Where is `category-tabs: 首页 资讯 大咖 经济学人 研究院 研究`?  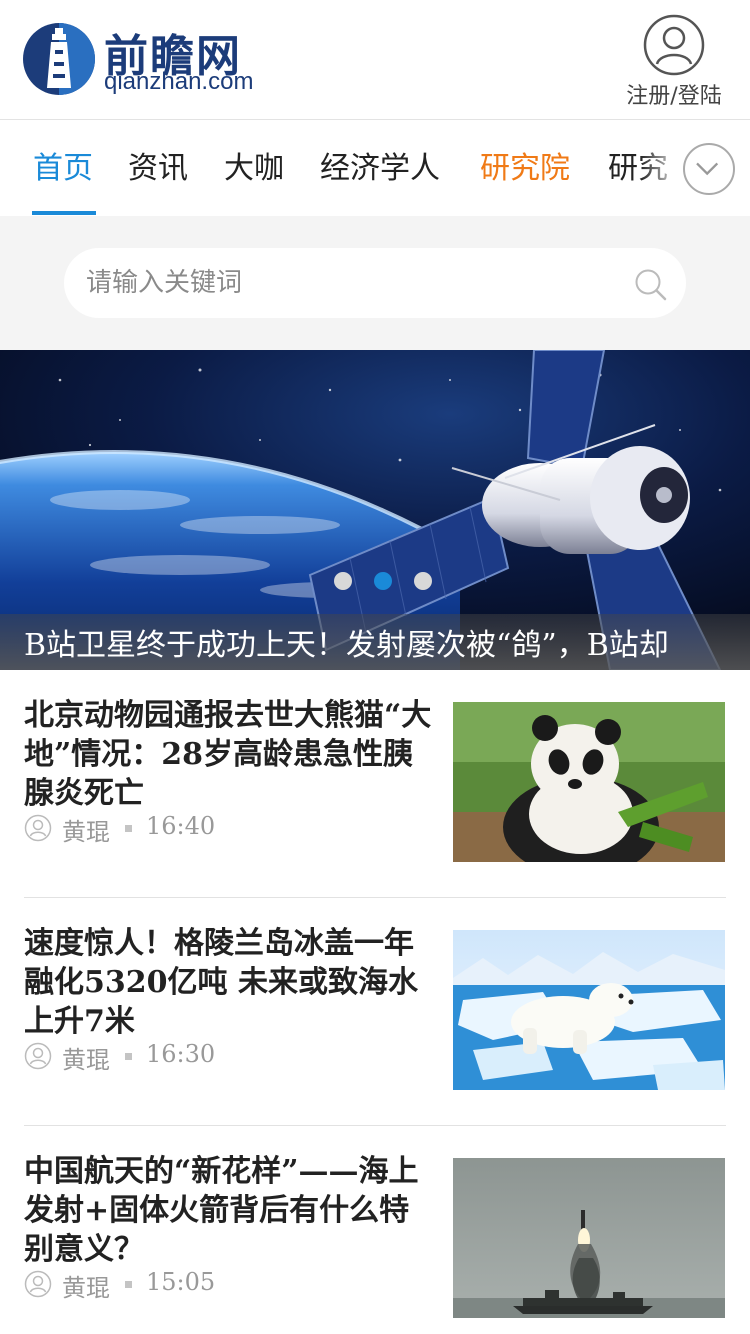 category-tabs: 首页 资讯 大咖 经济学人 研究院 研究 is located at coordinates (375, 168).